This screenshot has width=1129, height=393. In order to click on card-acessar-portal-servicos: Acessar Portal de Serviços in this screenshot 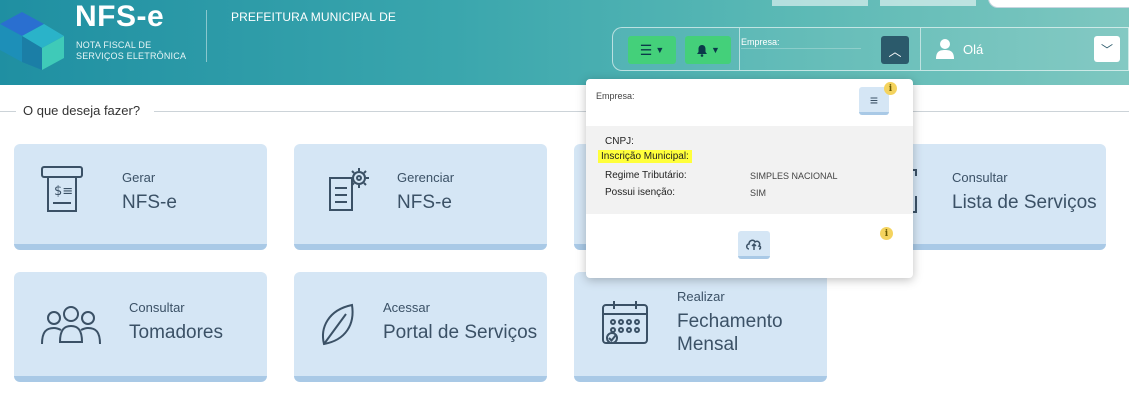, I will do `click(420, 327)`.